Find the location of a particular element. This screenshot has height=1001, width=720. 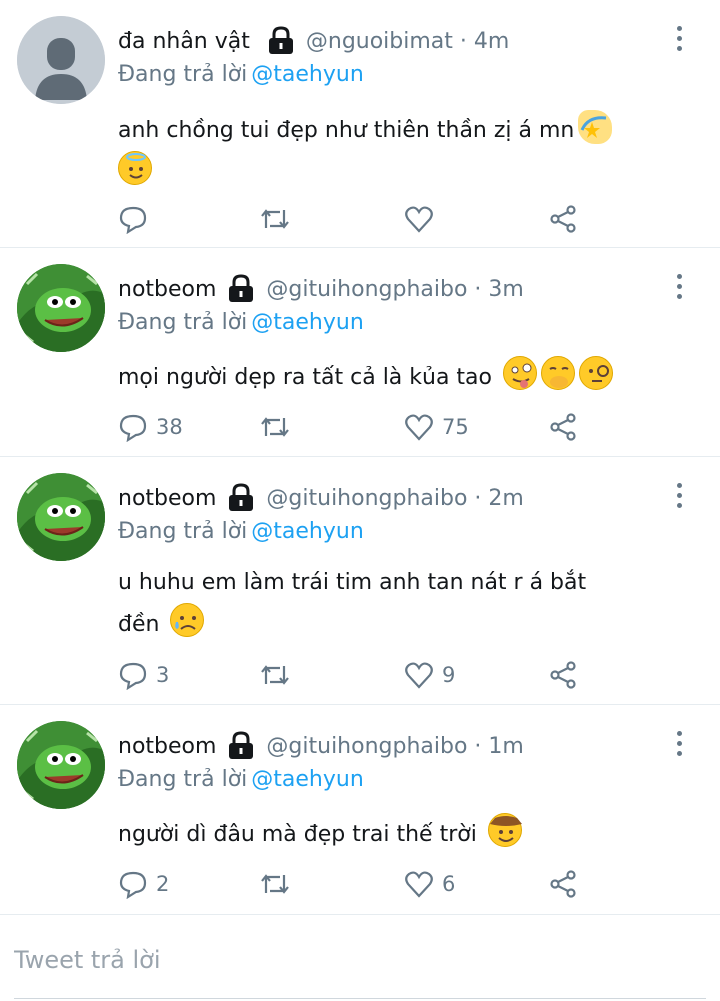

dizzy-star-emoji is located at coordinates (595, 127).